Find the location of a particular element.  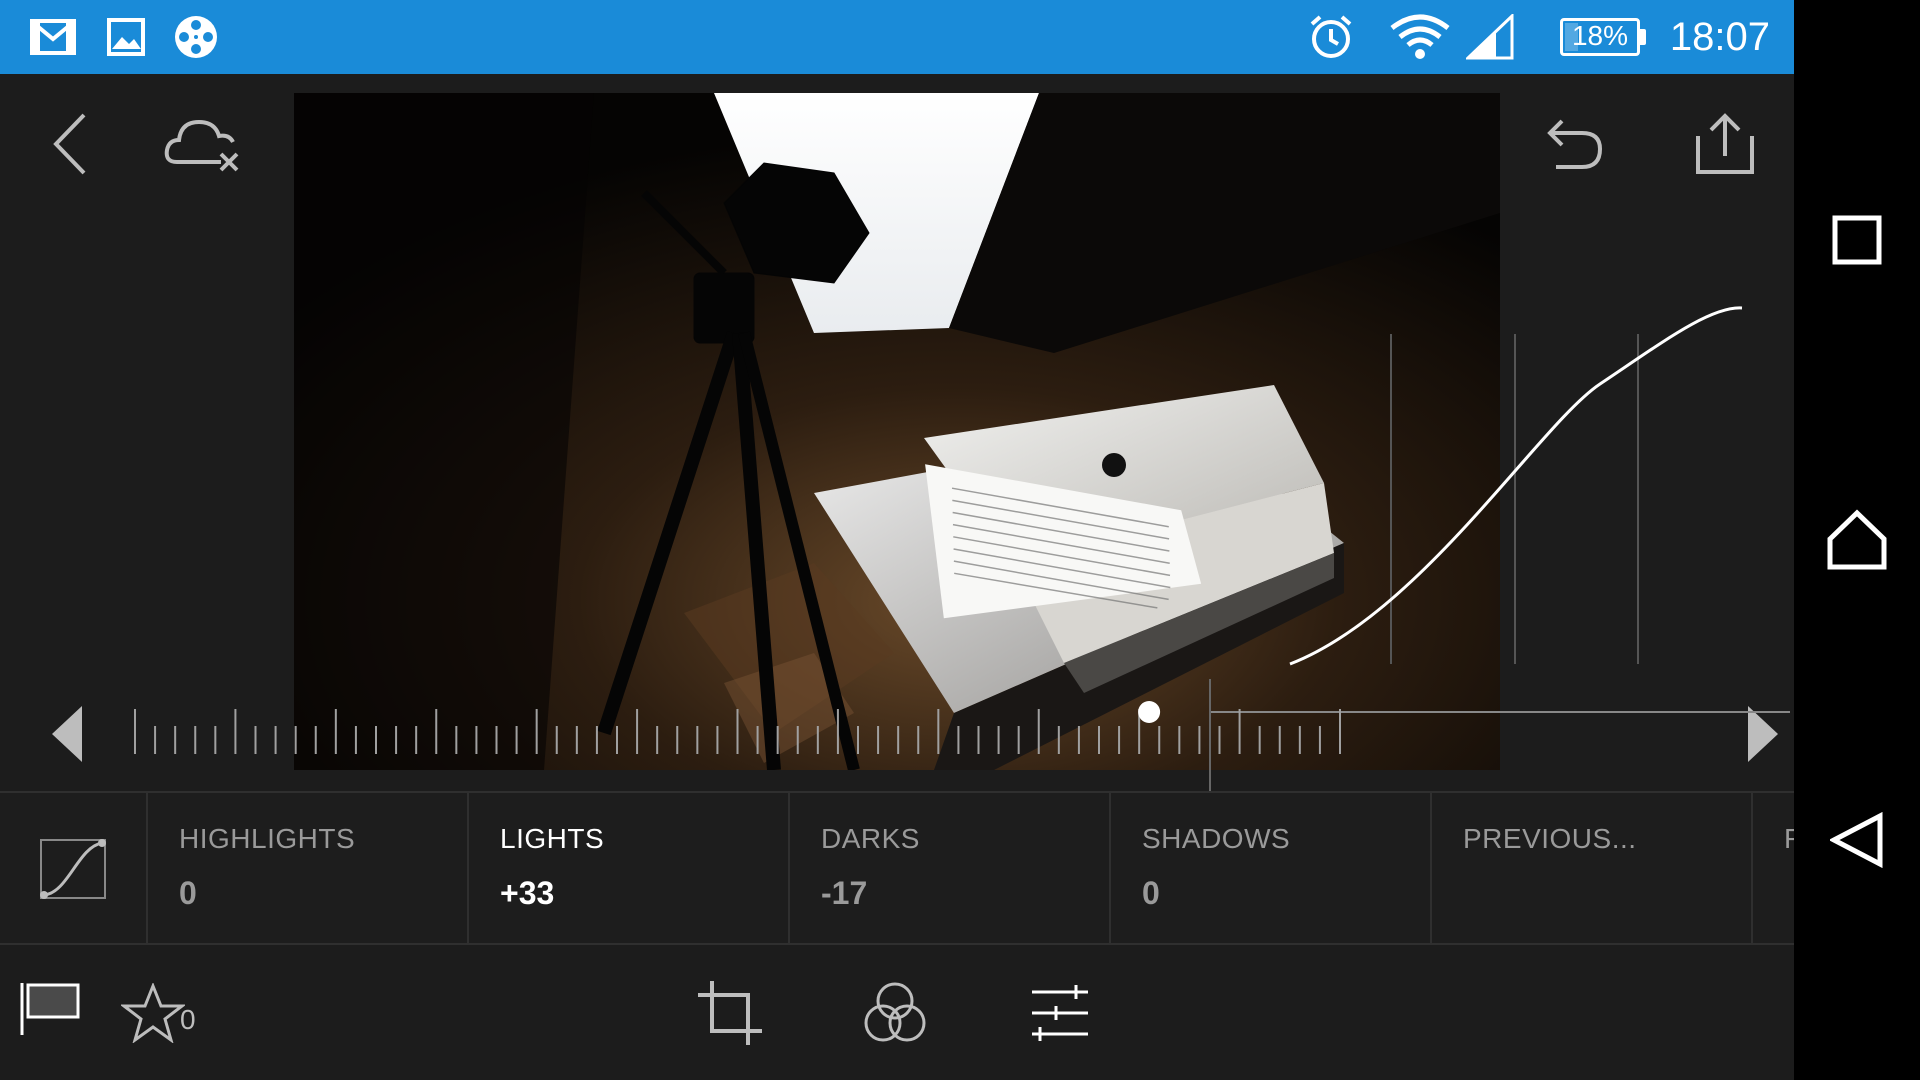

home-icon is located at coordinates (1857, 539).